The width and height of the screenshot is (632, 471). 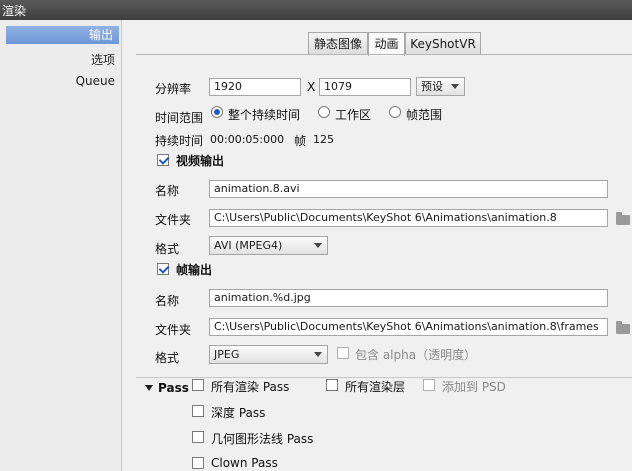 What do you see at coordinates (429, 385) in the screenshot?
I see `add-to-psd-checkbox` at bounding box center [429, 385].